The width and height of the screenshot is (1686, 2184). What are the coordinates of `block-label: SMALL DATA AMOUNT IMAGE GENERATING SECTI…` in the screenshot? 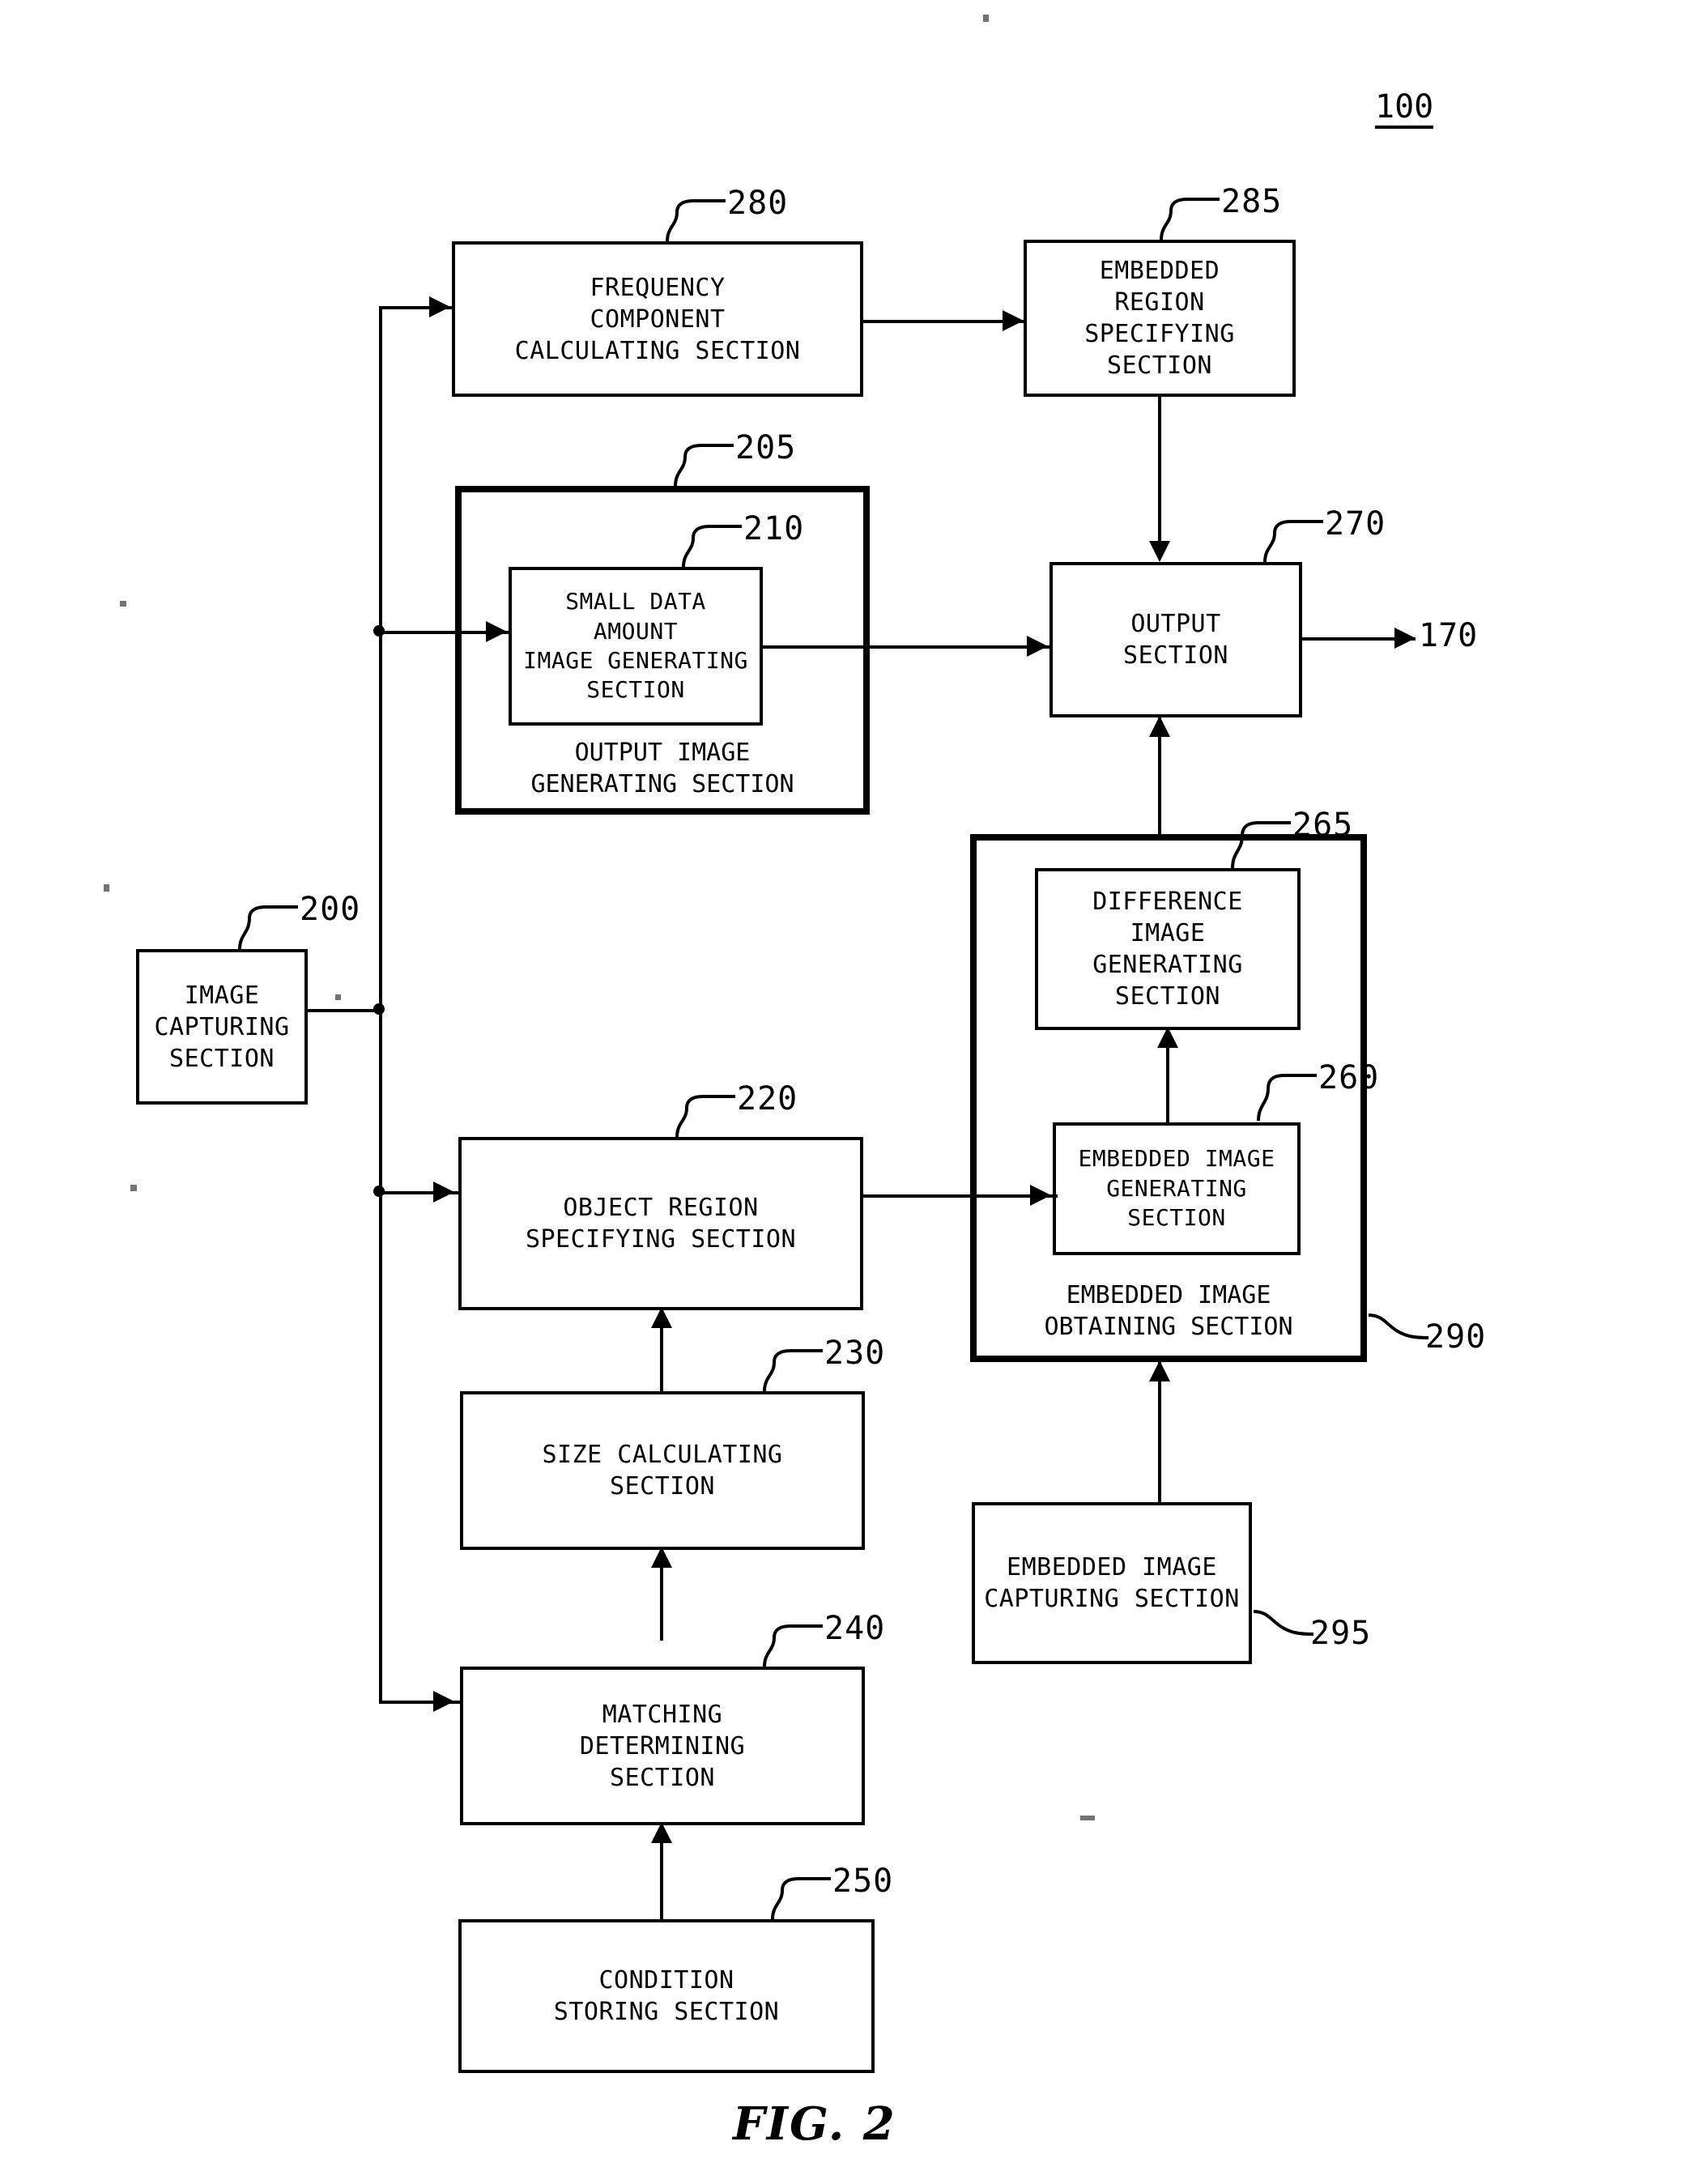 It's located at (635, 646).